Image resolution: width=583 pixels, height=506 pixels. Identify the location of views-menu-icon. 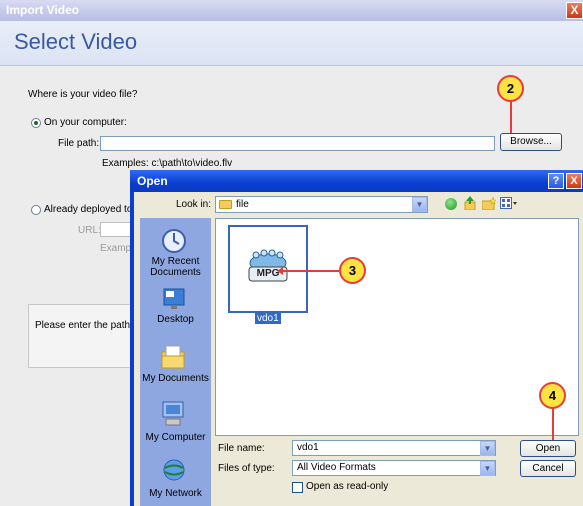
(509, 203).